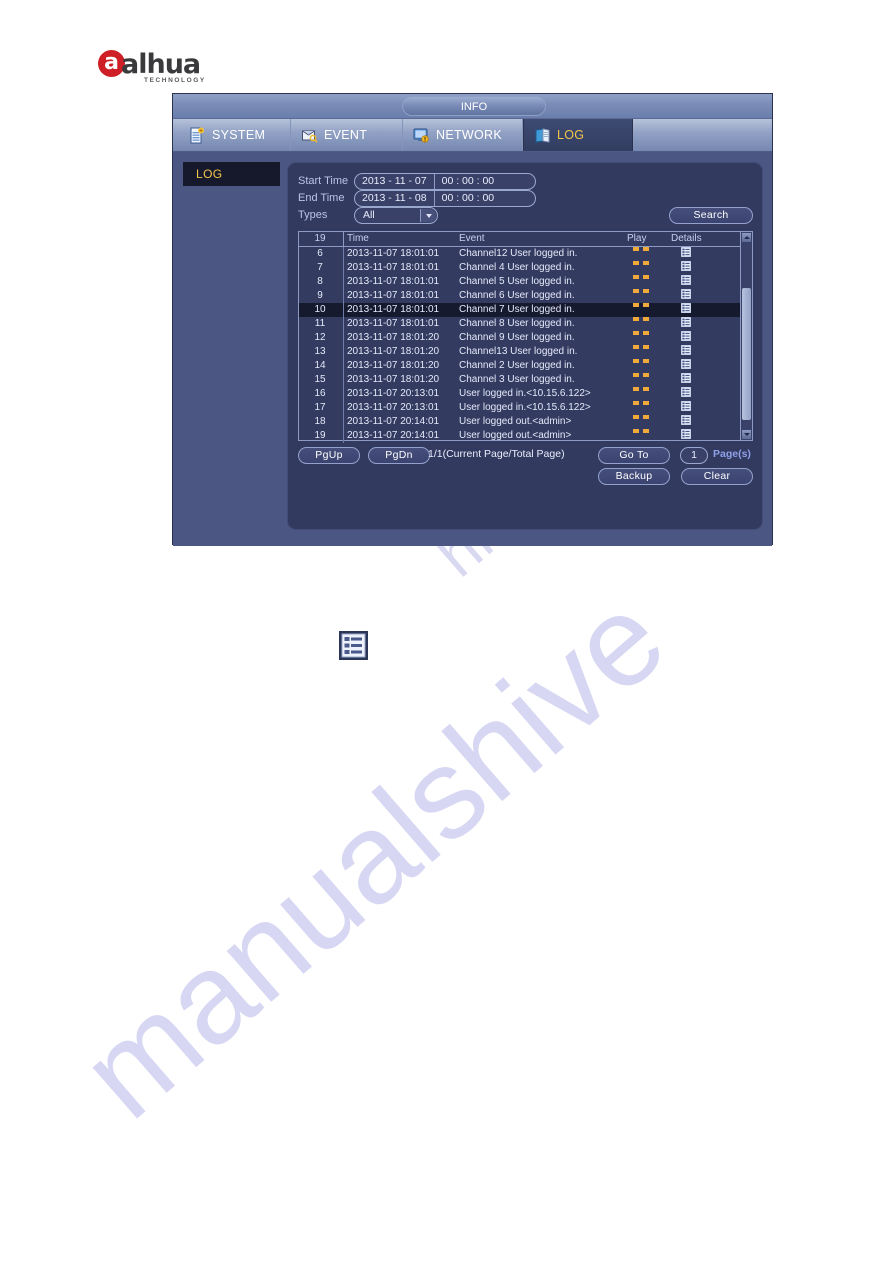 Image resolution: width=893 pixels, height=1263 pixels. I want to click on scroll-down-arrow-icon, so click(746, 434).